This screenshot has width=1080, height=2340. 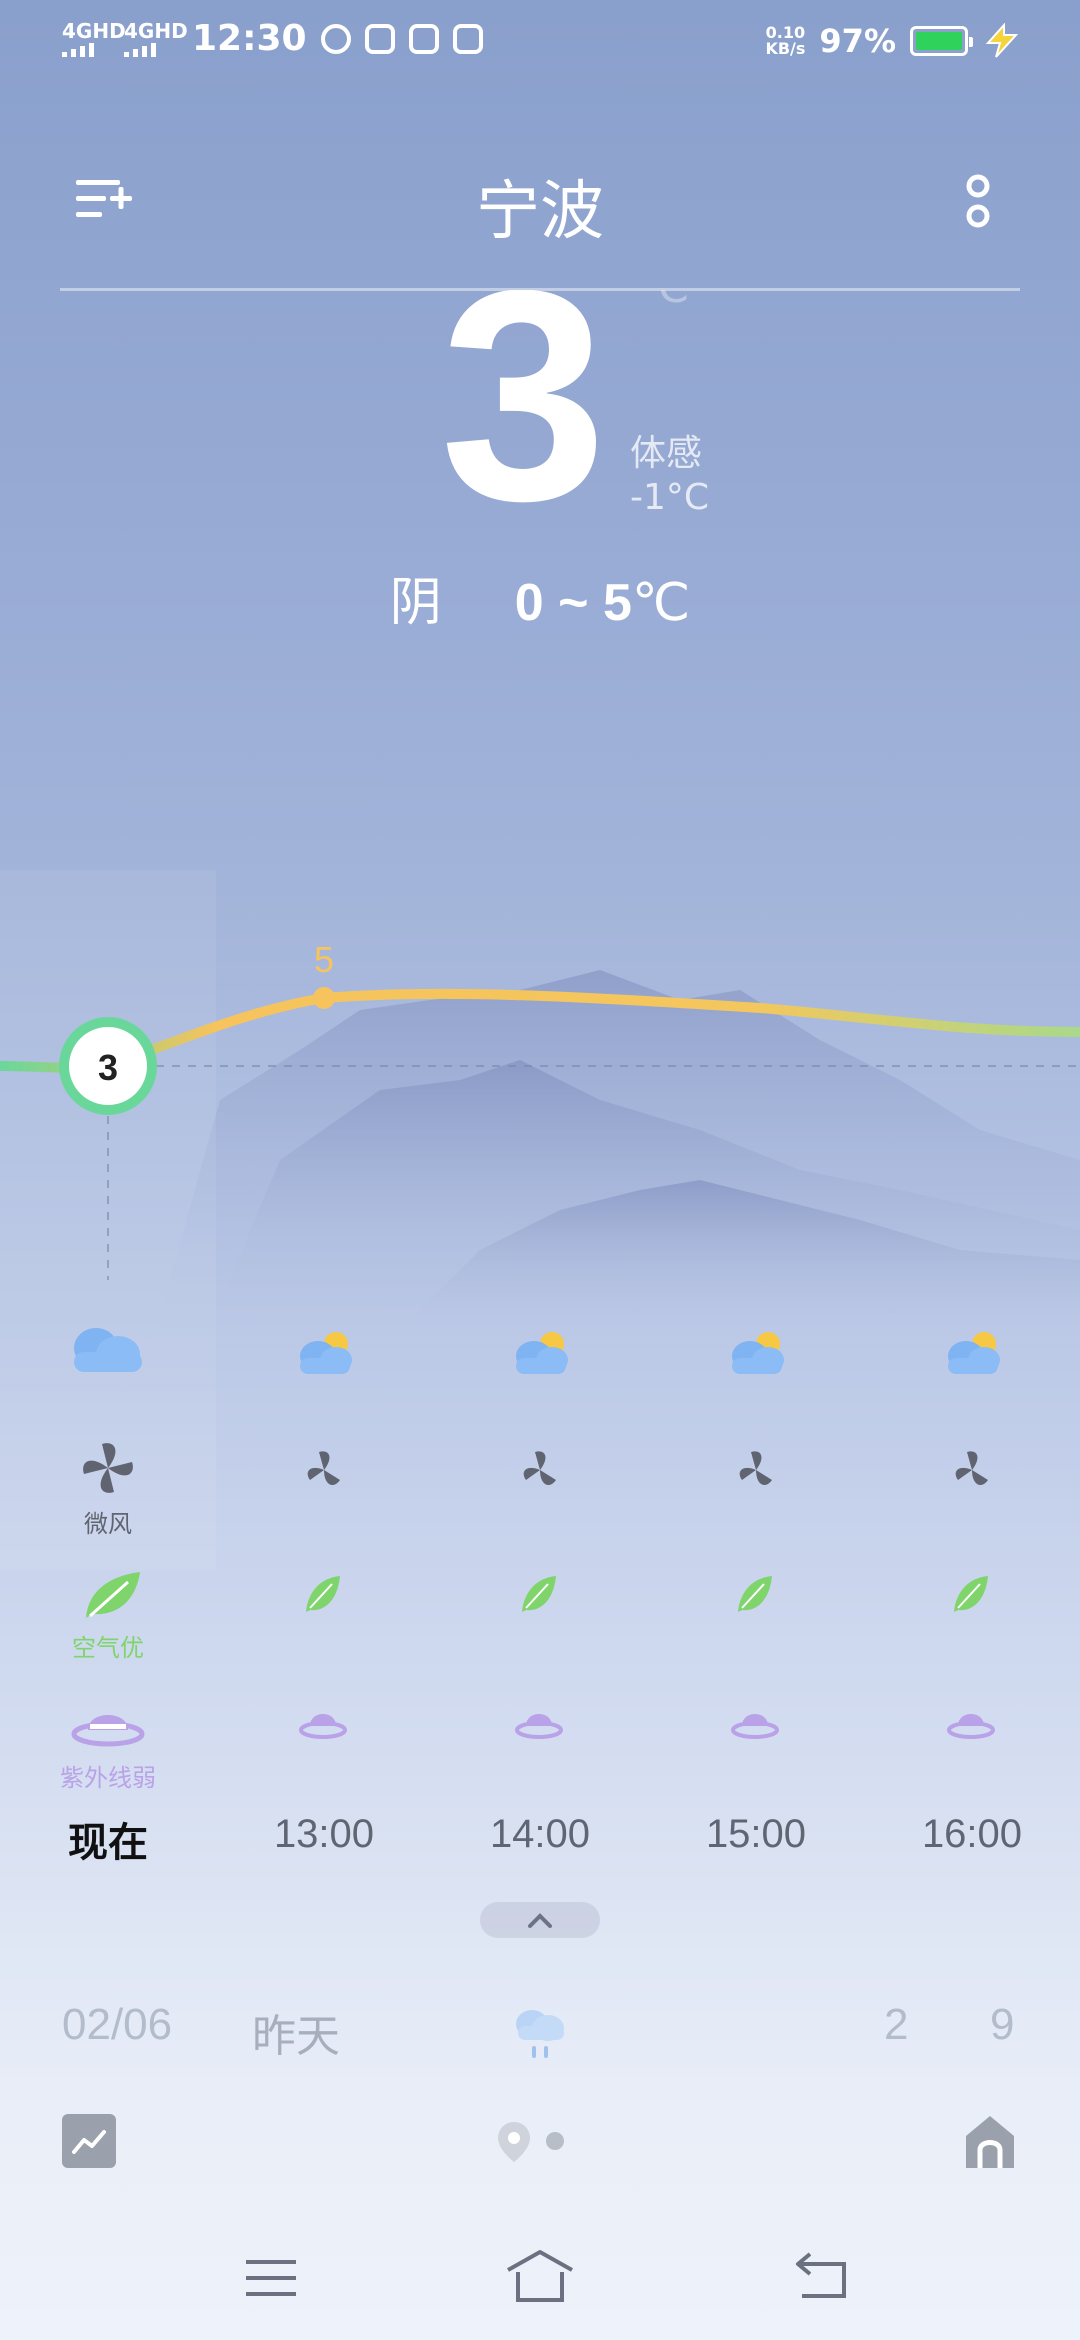 I want to click on hour-time-now: 现在, so click(x=108, y=1839).